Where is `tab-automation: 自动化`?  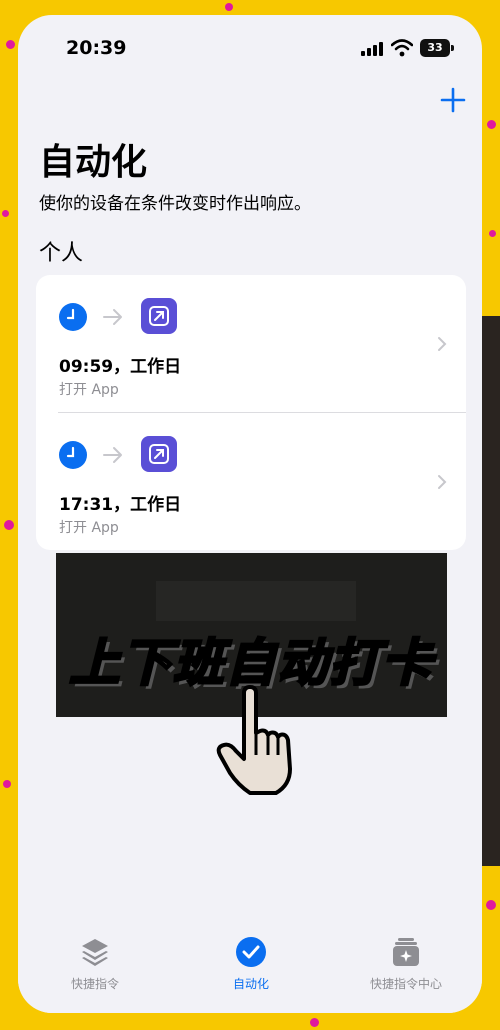 tab-automation: 自动化 is located at coordinates (251, 963).